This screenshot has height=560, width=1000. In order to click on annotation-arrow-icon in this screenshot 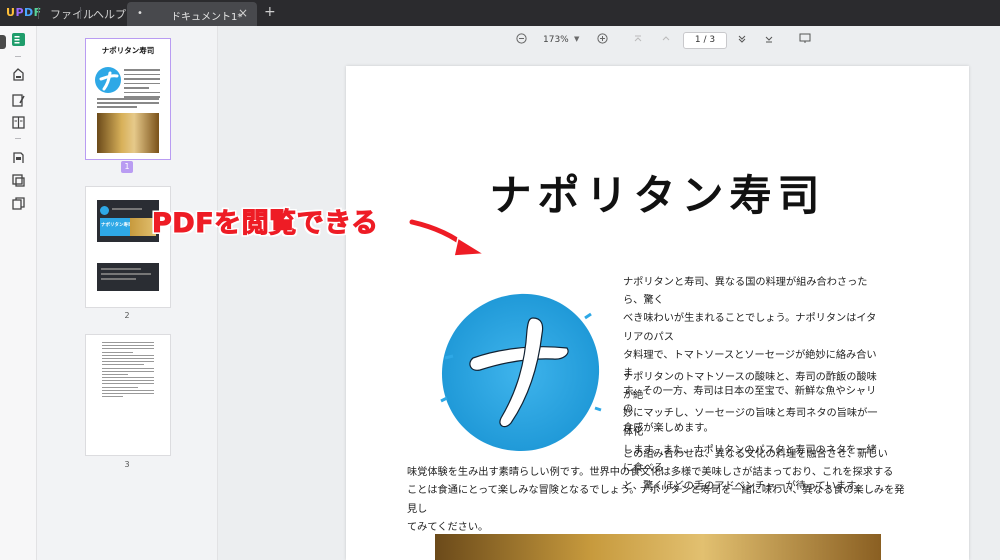, I will do `click(447, 237)`.